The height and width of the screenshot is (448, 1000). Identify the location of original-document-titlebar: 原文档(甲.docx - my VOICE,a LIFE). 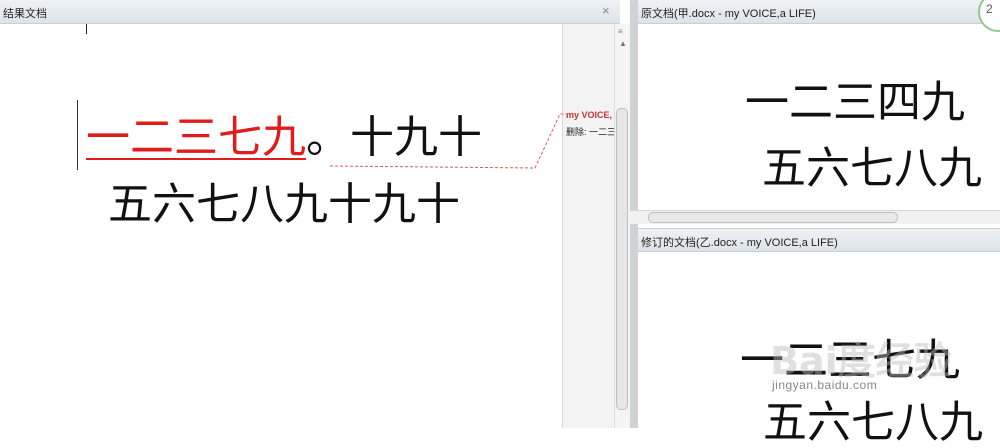
(819, 12).